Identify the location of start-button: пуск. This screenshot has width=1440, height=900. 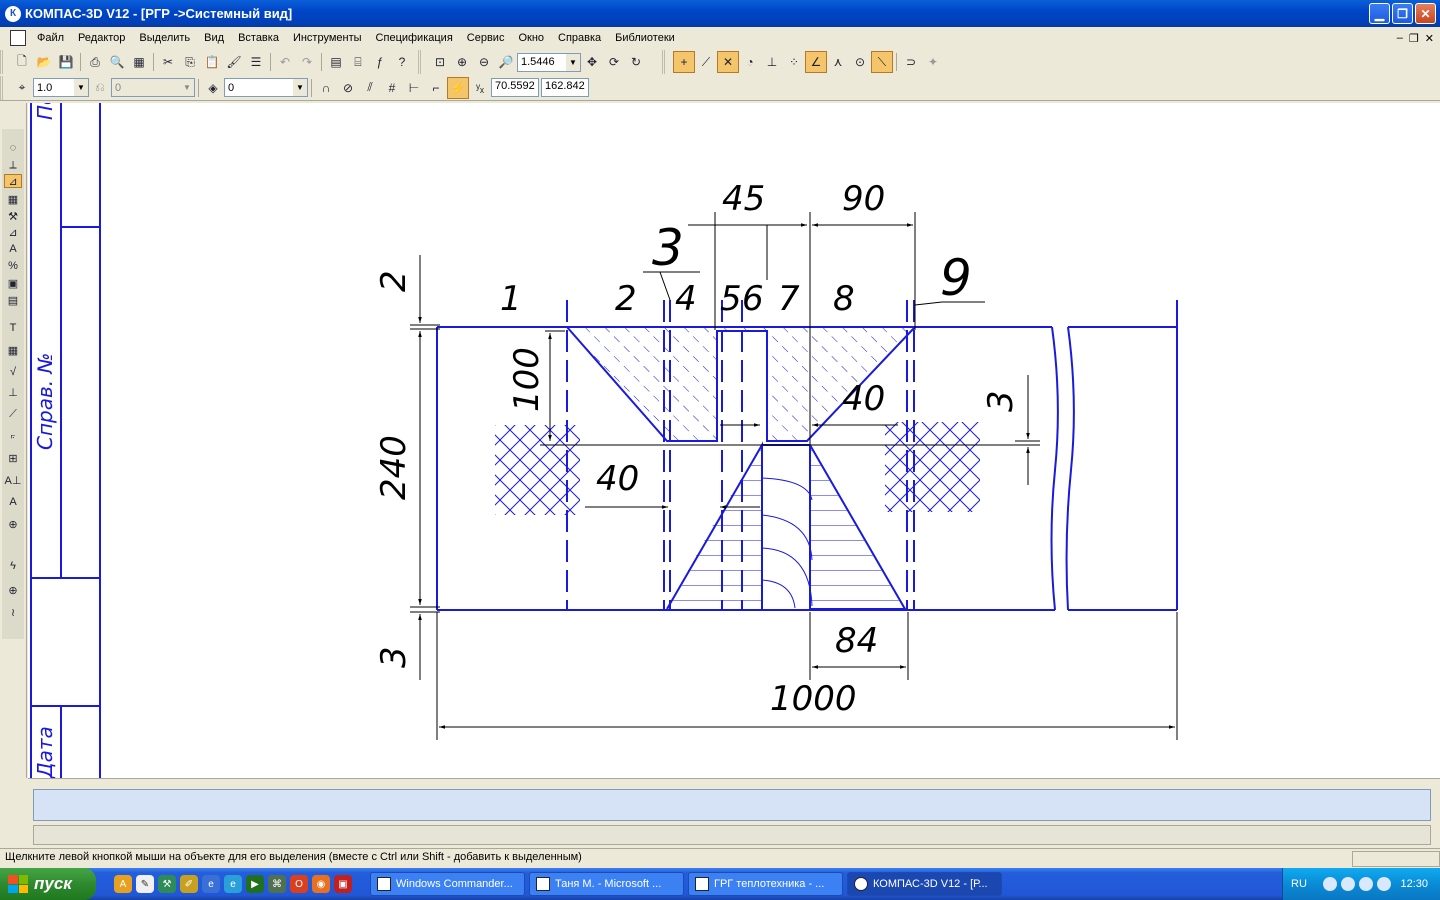
(48, 884).